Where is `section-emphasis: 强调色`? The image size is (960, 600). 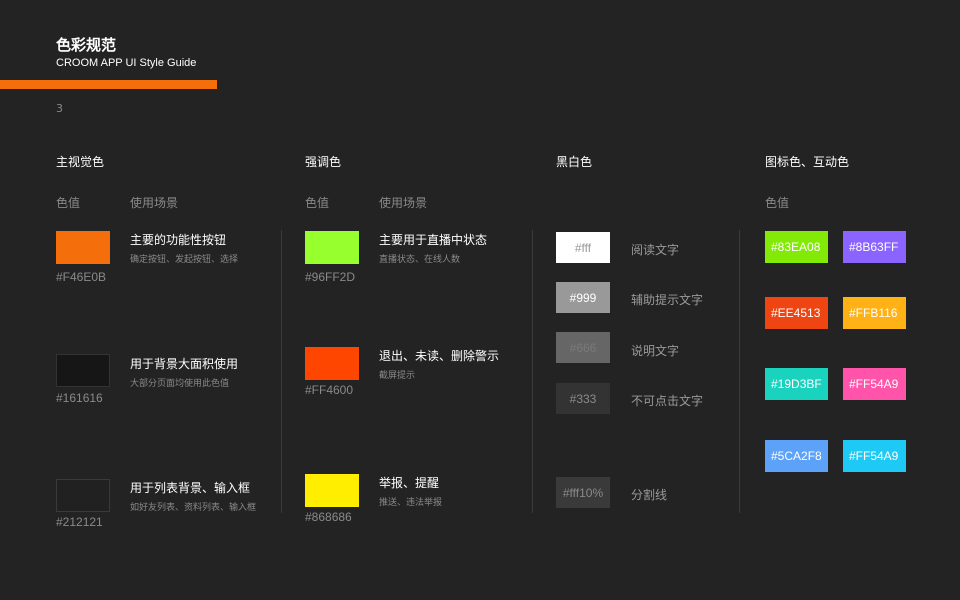
section-emphasis: 强调色 is located at coordinates (323, 162).